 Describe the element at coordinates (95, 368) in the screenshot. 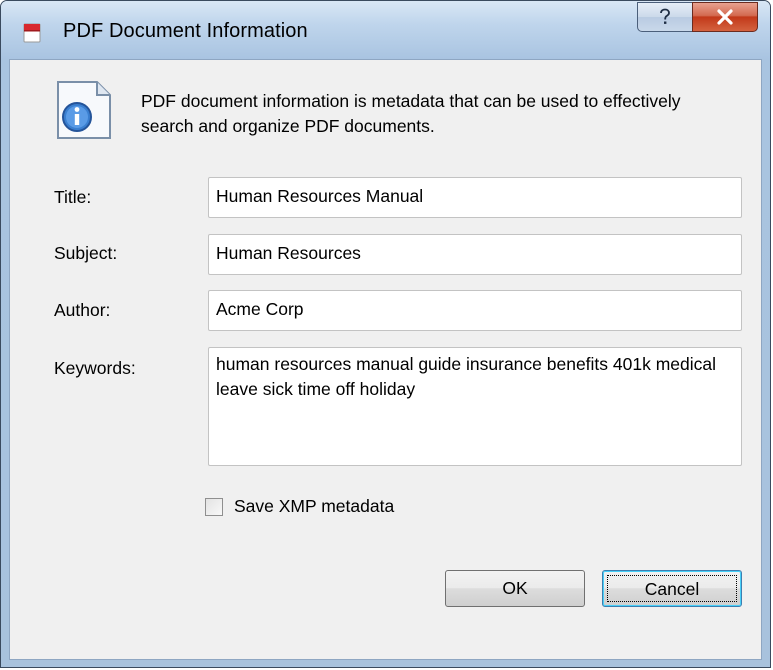

I see `keywords-label: Keywords:` at that location.